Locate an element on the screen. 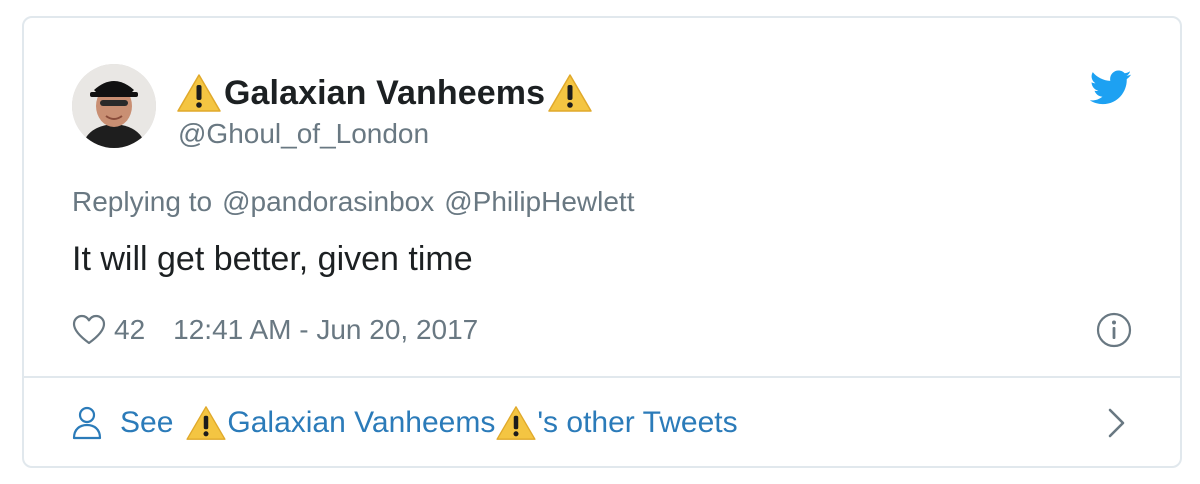 Image resolution: width=1200 pixels, height=484 pixels. author-name-row: Galaxian Vanheems is located at coordinates (384, 93).